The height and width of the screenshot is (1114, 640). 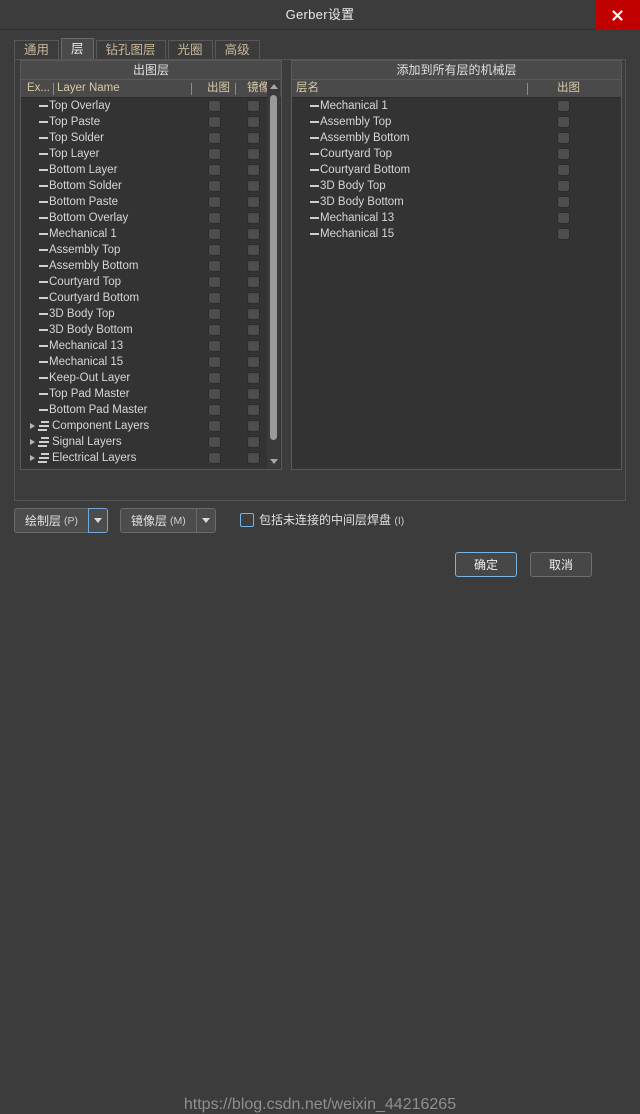 What do you see at coordinates (51, 520) in the screenshot?
I see `plot-layers-button: 绘制层 (P)` at bounding box center [51, 520].